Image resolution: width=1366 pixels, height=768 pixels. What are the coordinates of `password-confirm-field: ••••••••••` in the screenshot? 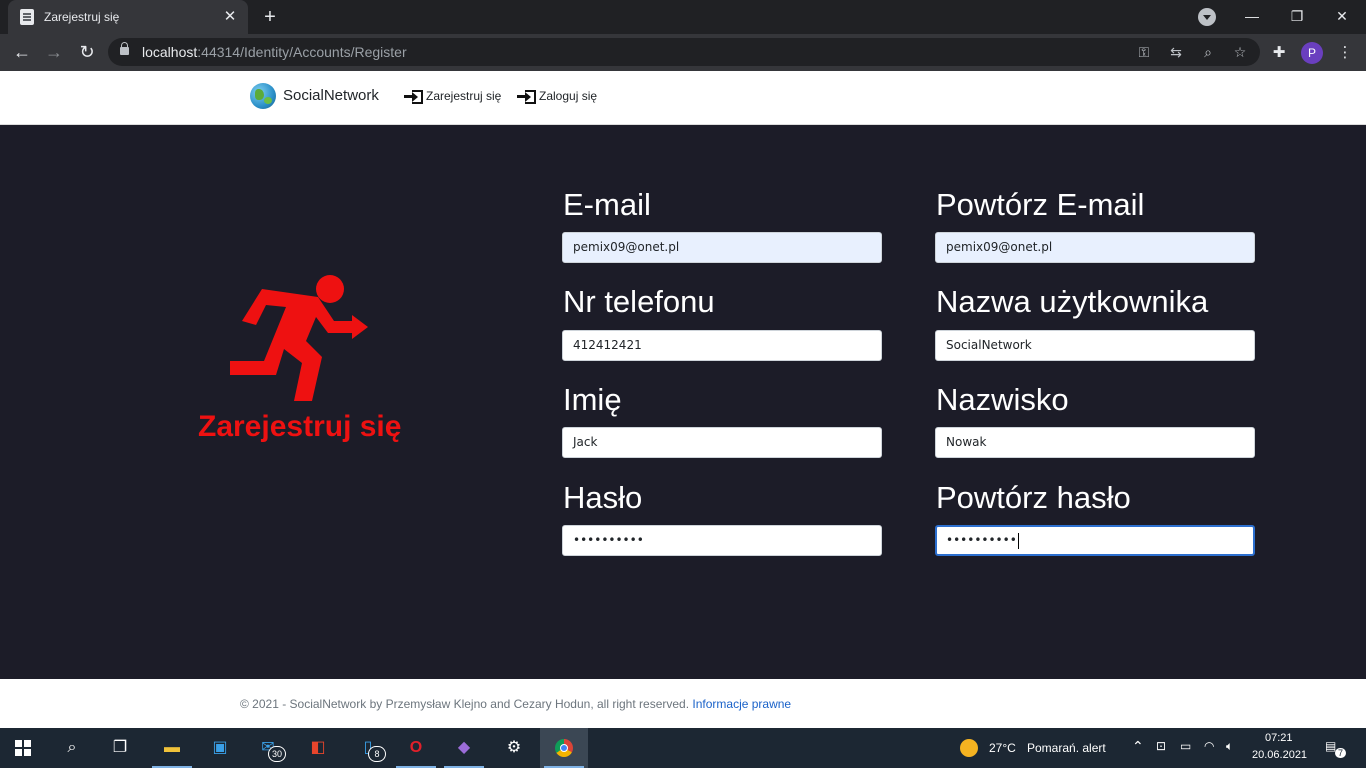 It's located at (1095, 540).